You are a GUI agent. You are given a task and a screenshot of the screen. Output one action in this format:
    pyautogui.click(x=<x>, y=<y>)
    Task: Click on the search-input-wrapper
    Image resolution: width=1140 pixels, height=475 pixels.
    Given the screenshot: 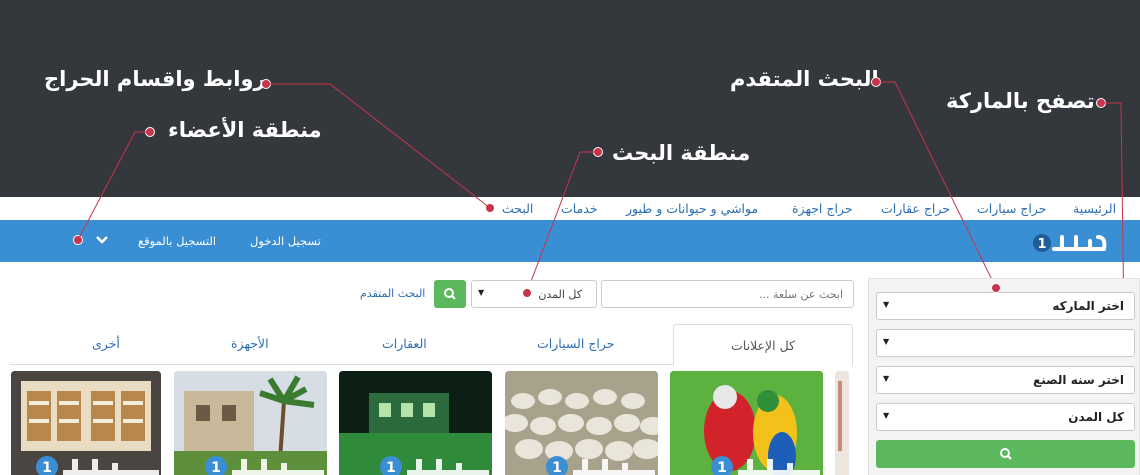 What is the action you would take?
    pyautogui.click(x=727, y=294)
    